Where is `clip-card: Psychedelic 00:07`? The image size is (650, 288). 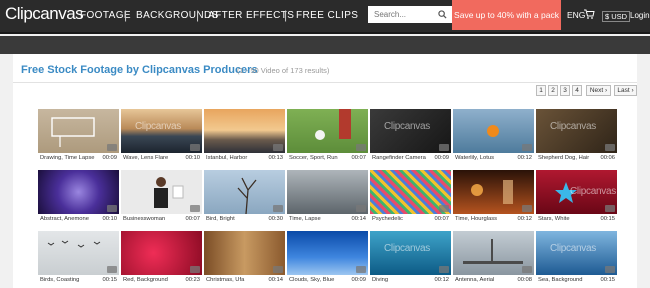
clip-card: Psychedelic 00:07 is located at coordinates (410, 197).